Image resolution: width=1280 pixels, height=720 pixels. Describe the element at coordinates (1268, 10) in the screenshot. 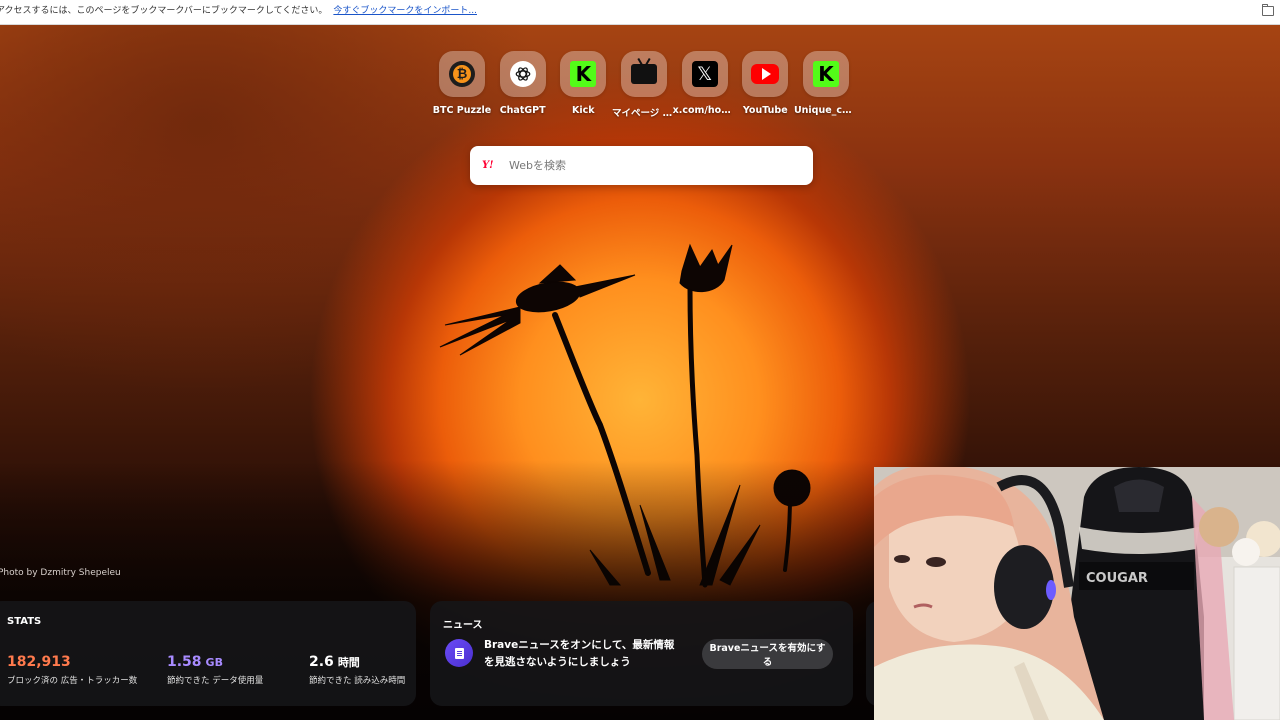

I see `folder-icon` at that location.